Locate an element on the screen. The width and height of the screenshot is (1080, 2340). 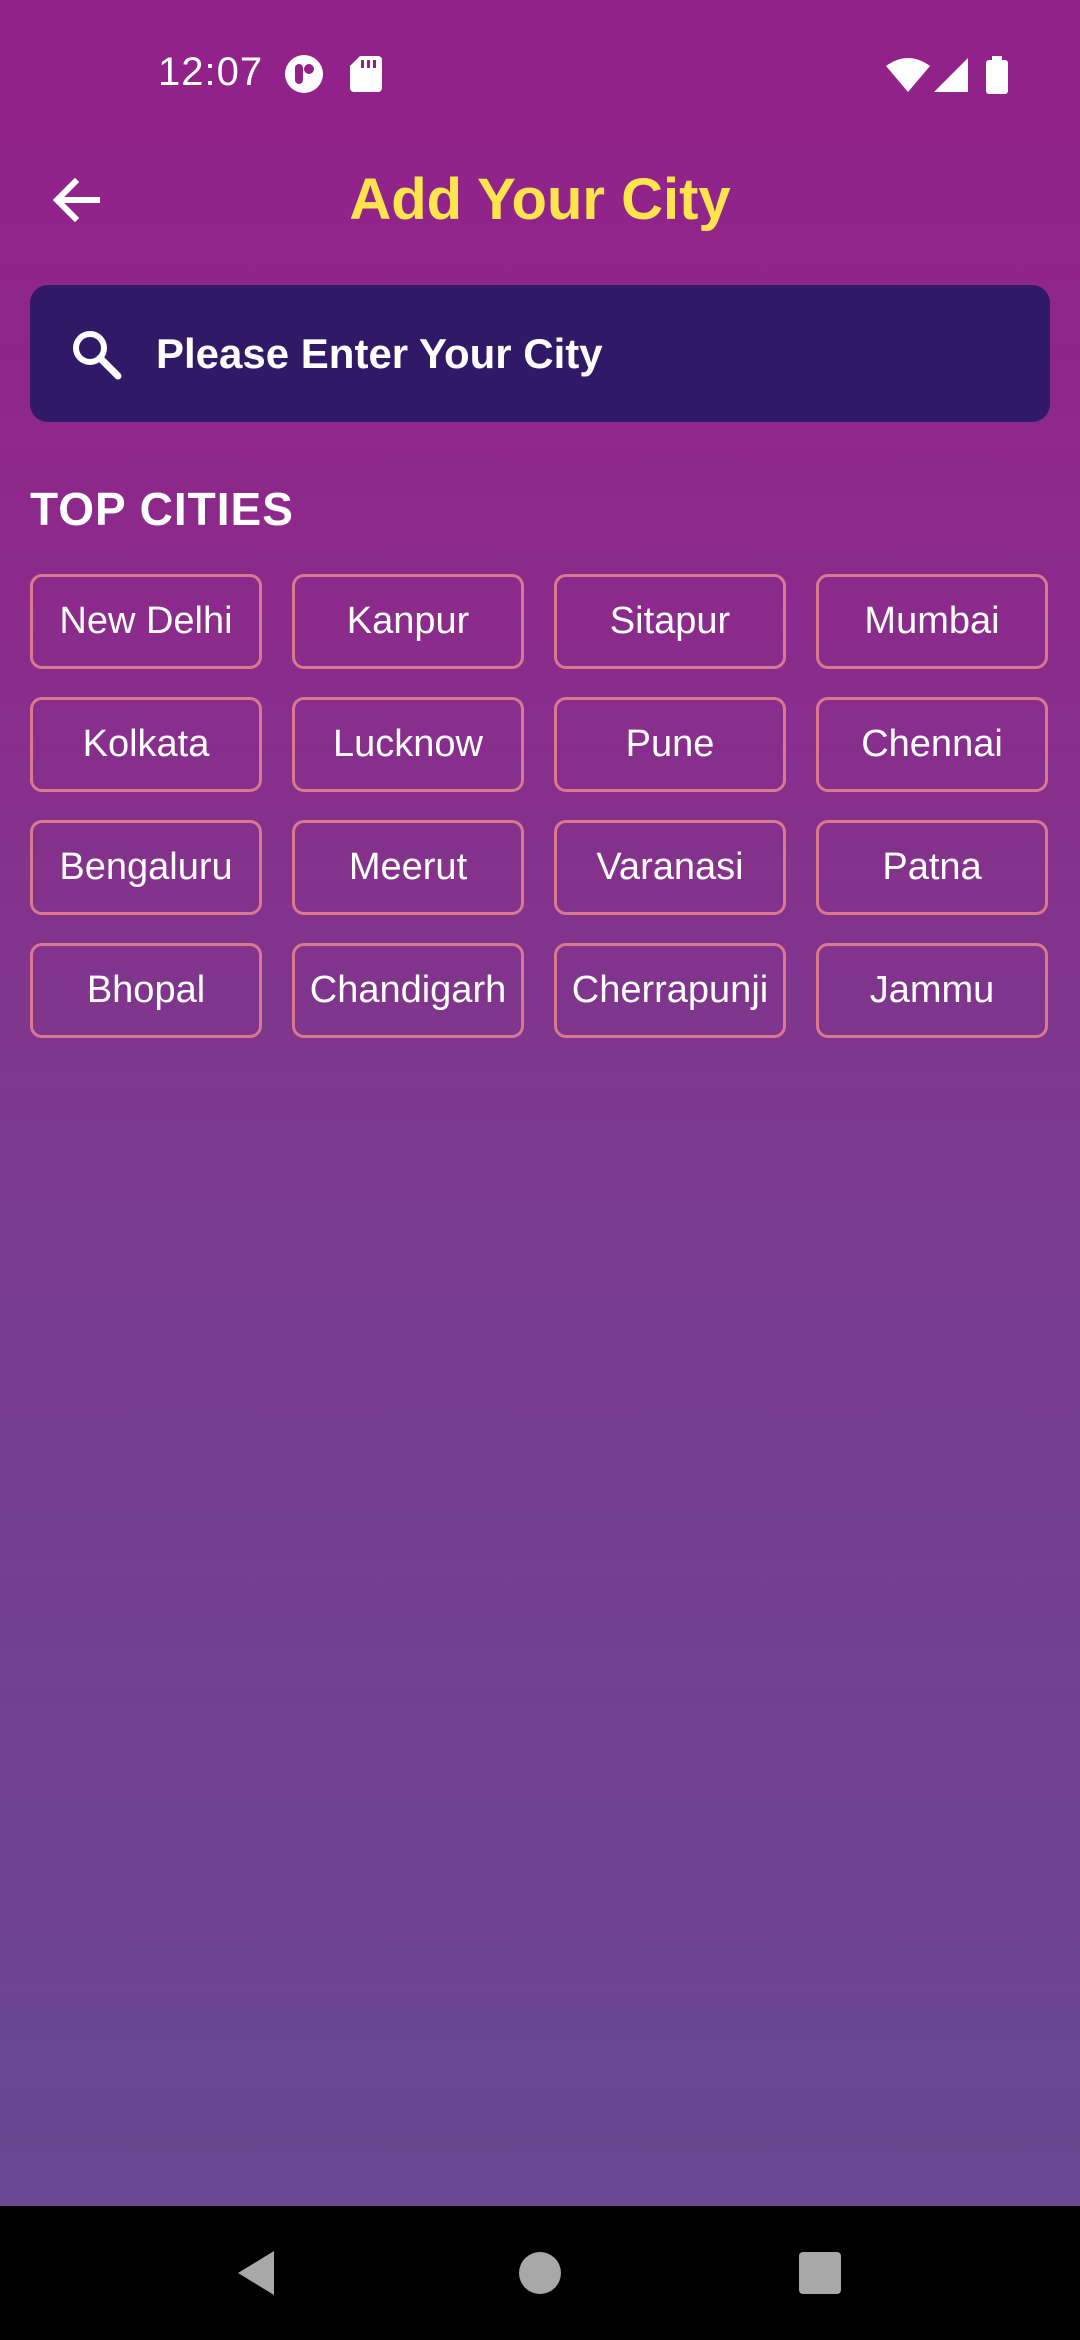
city-chip-mumbai: Mumbai is located at coordinates (932, 621).